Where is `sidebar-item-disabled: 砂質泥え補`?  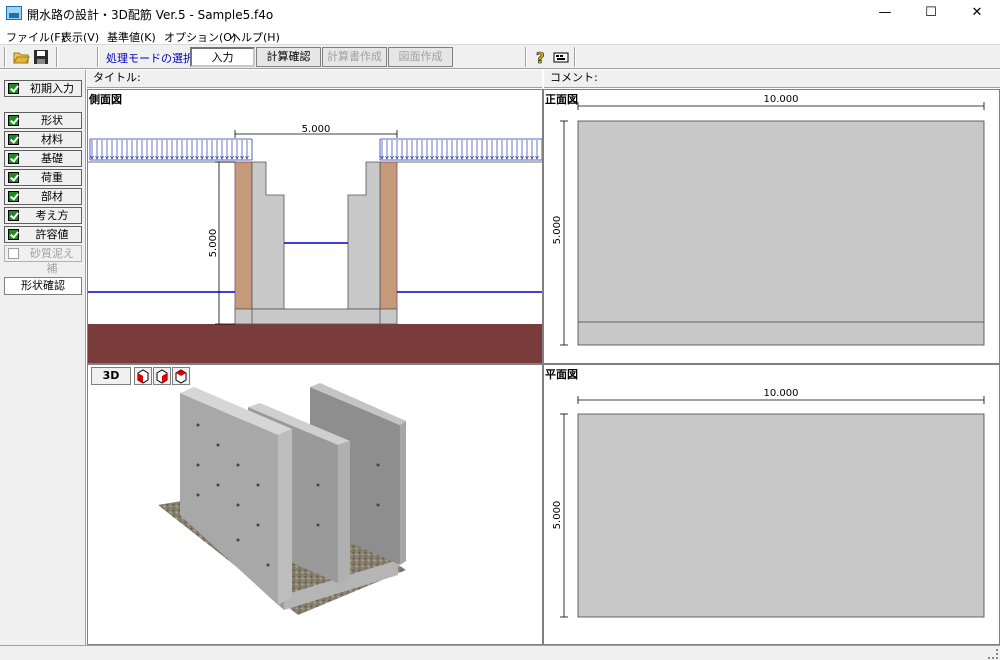 sidebar-item-disabled: 砂質泥え補 is located at coordinates (43, 260).